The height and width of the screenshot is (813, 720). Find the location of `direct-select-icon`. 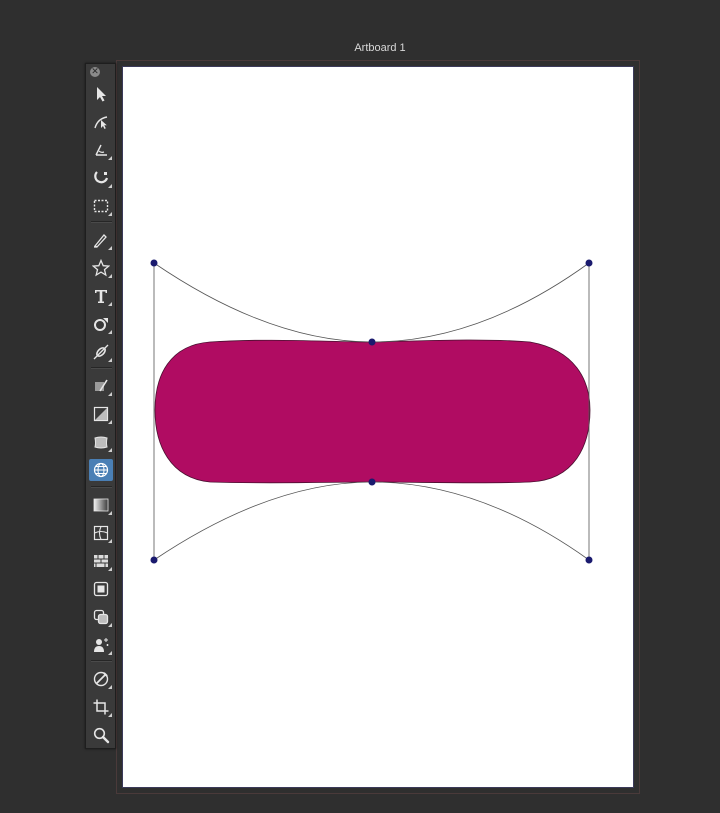

direct-select-icon is located at coordinates (101, 122).